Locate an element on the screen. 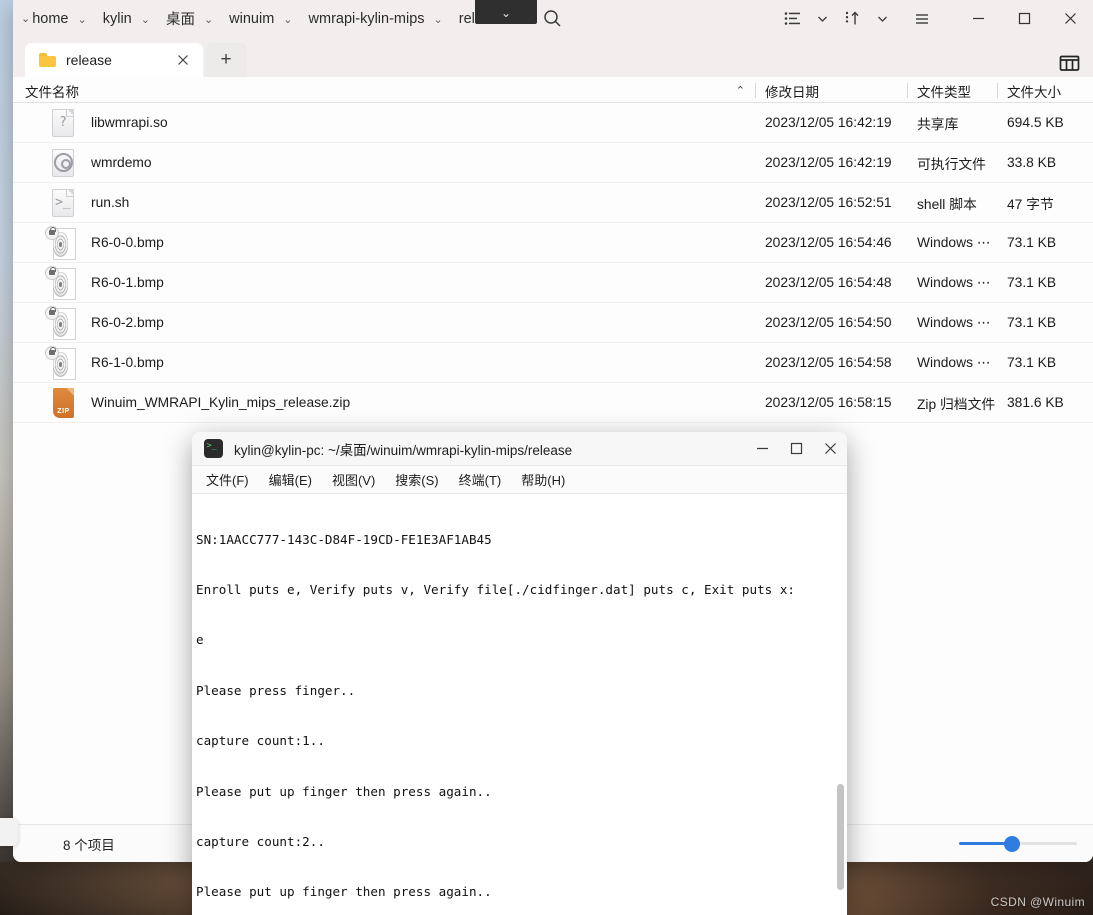  breadcrumb-item-home: home ⌄ is located at coordinates (62, 19).